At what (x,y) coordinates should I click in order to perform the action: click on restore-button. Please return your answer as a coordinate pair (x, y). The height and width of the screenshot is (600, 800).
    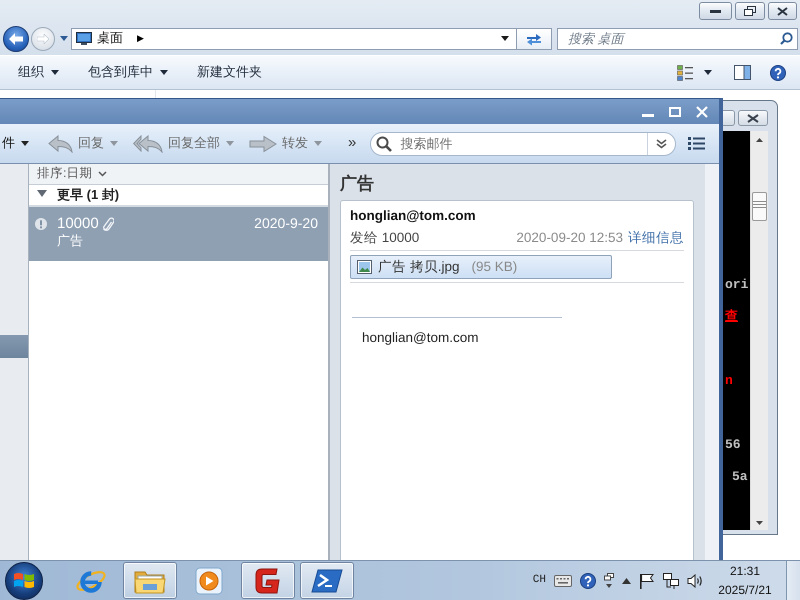
    Looking at the image, I should click on (750, 11).